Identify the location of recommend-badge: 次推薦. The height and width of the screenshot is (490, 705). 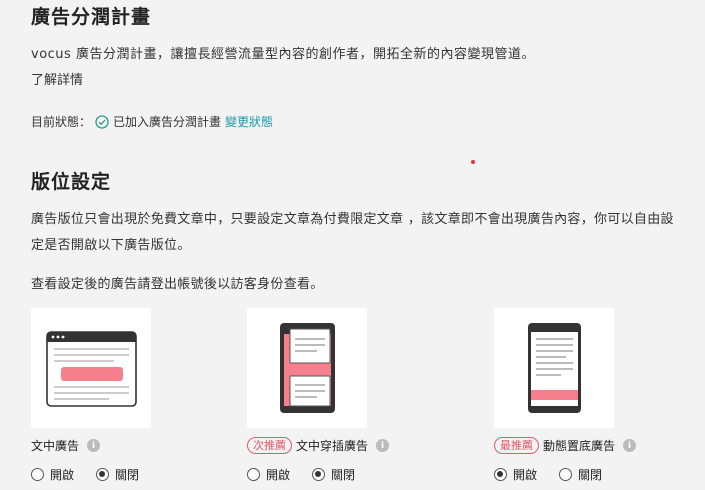
(269, 445).